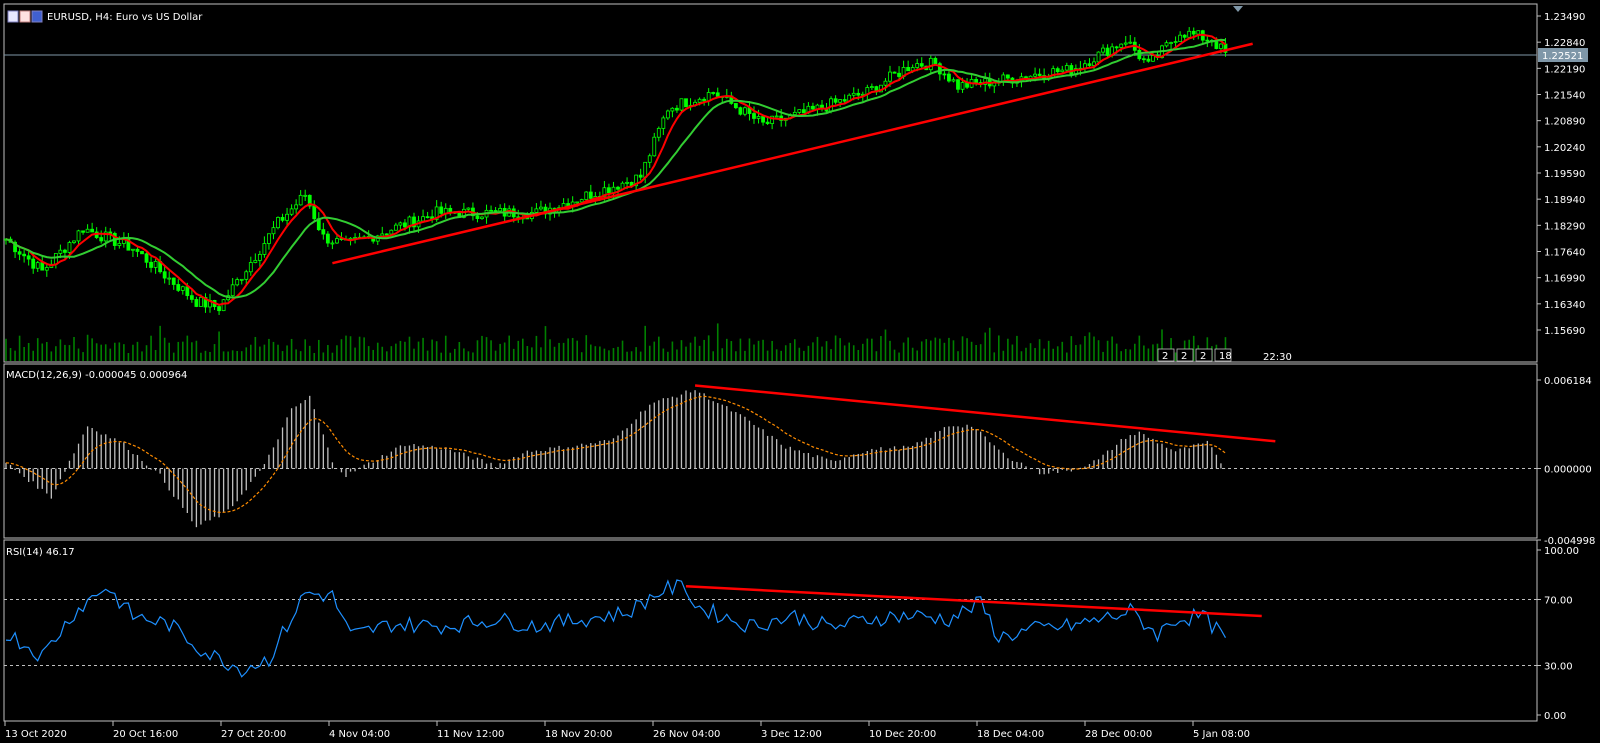 The height and width of the screenshot is (743, 1600). Describe the element at coordinates (96, 375) in the screenshot. I see `macd-indicator-label: MACD(12,26,9) -0.000045 0.000964` at that location.